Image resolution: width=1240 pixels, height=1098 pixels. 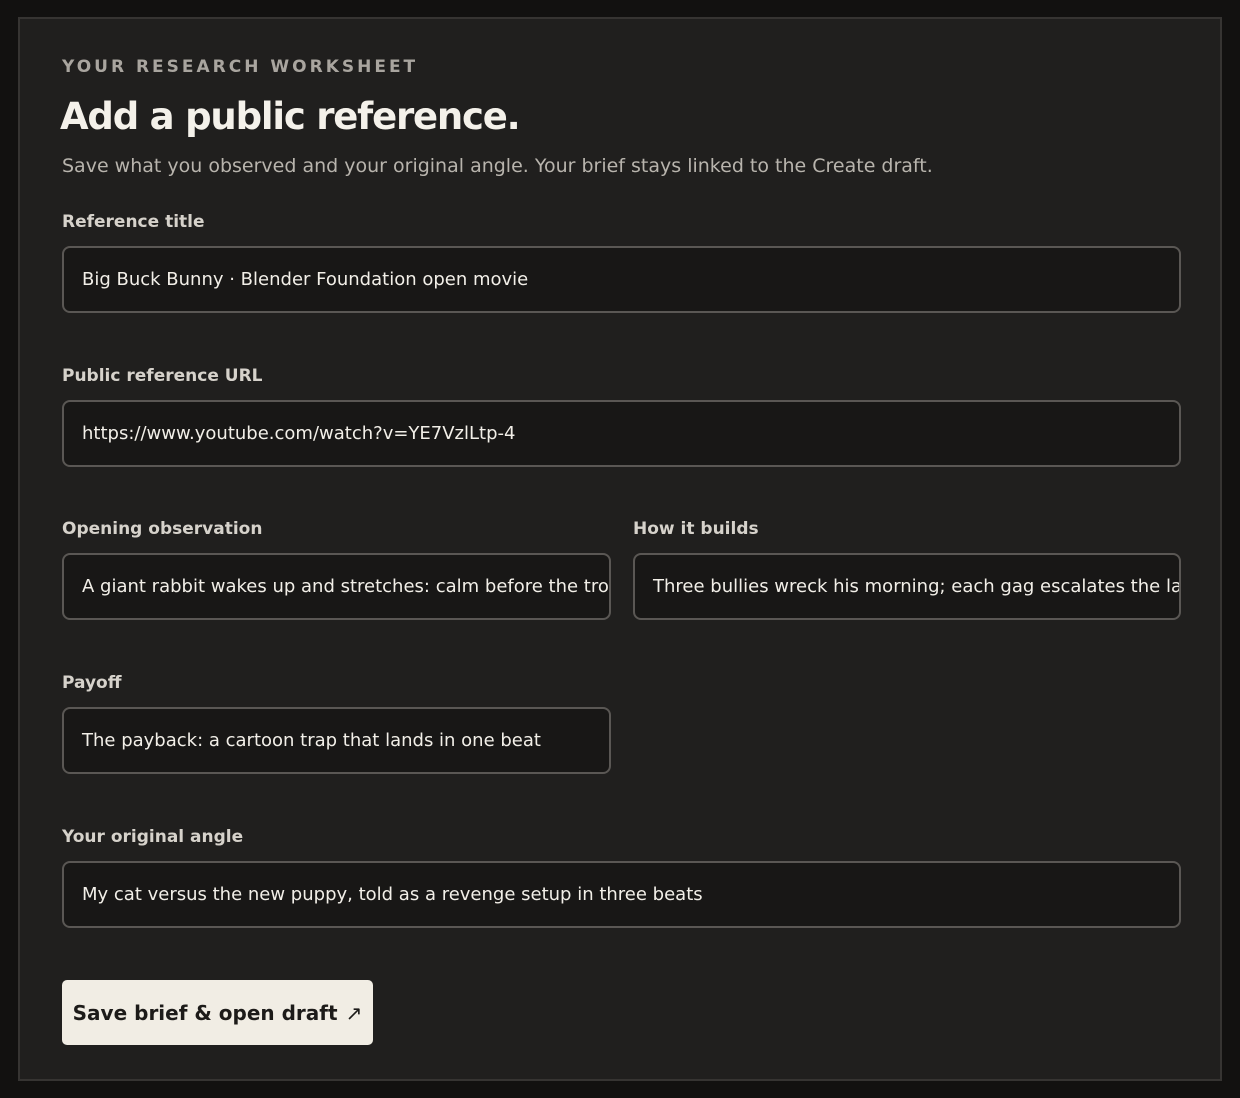 What do you see at coordinates (162, 376) in the screenshot?
I see `reference-url-label: Public reference URL` at bounding box center [162, 376].